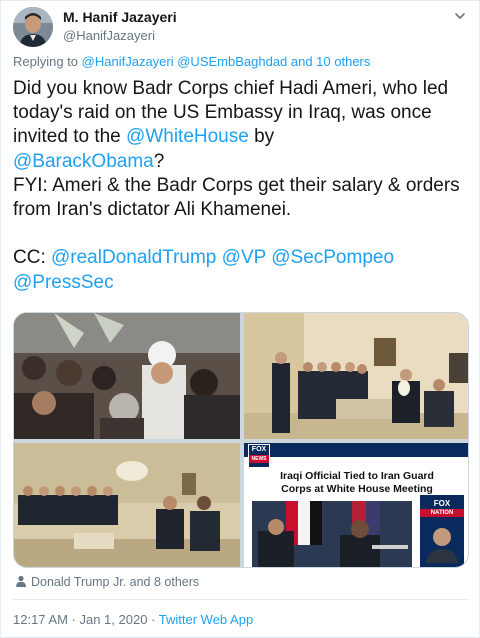  What do you see at coordinates (442, 503) in the screenshot?
I see `ad-text-top: FOX` at bounding box center [442, 503].